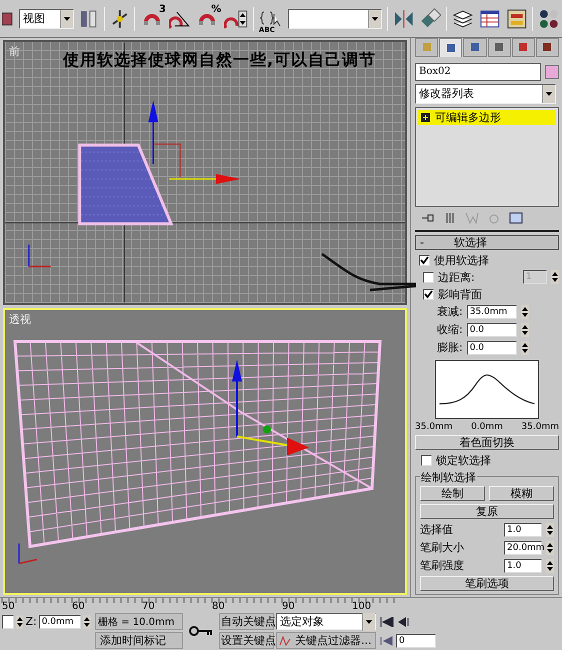 The width and height of the screenshot is (562, 650). Describe the element at coordinates (478, 71) in the screenshot. I see `object-name-field: Box02` at that location.